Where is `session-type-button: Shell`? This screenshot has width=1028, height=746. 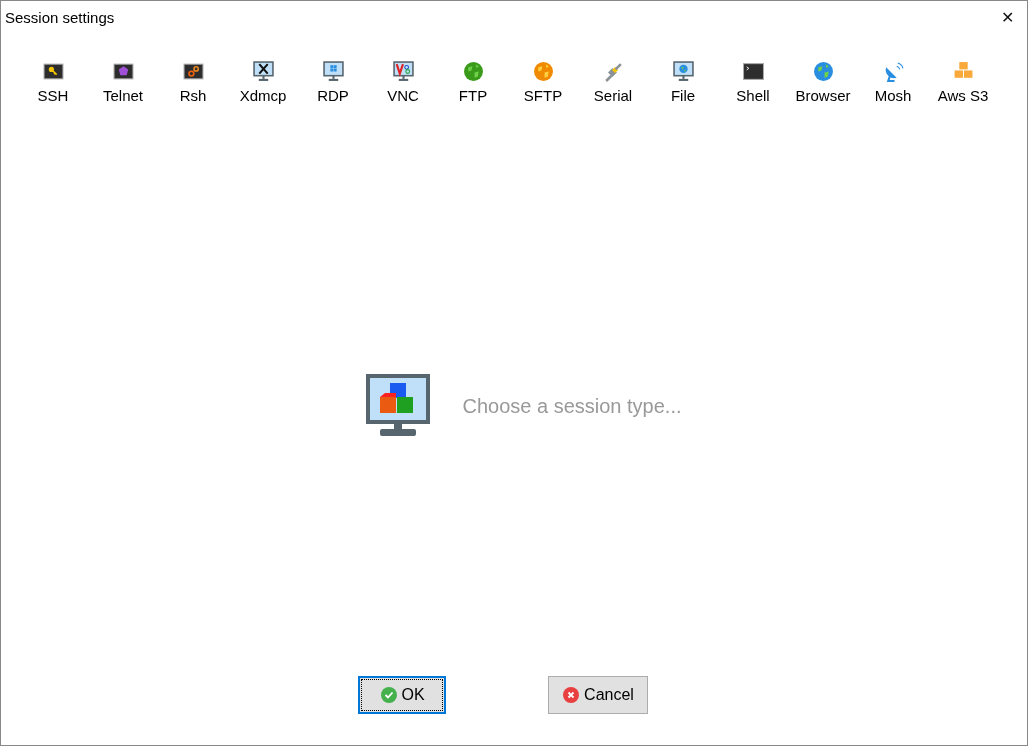
session-type-button: Shell is located at coordinates (753, 82).